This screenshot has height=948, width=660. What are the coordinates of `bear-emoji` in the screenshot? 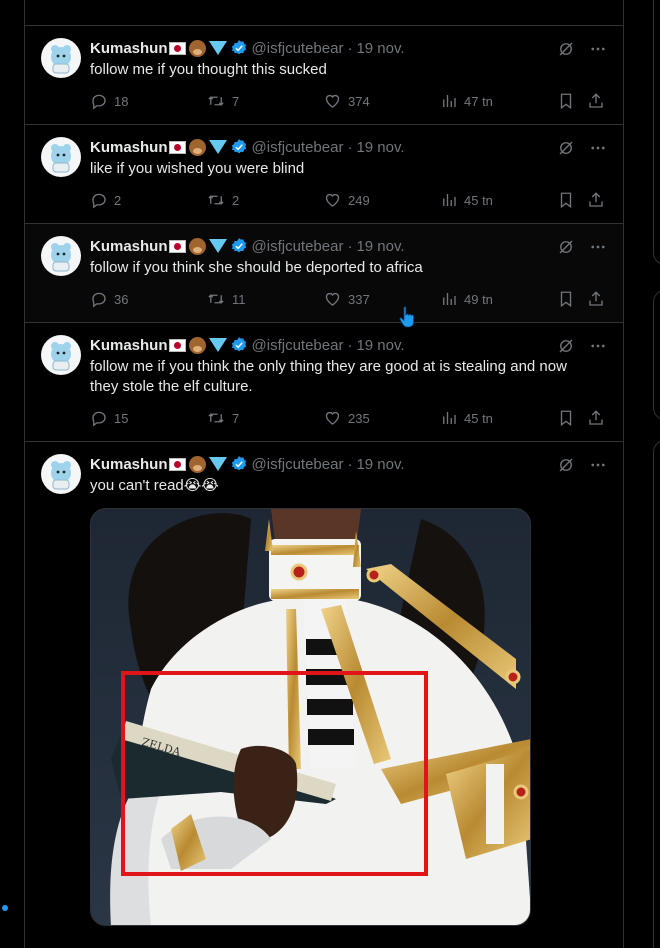 It's located at (197, 48).